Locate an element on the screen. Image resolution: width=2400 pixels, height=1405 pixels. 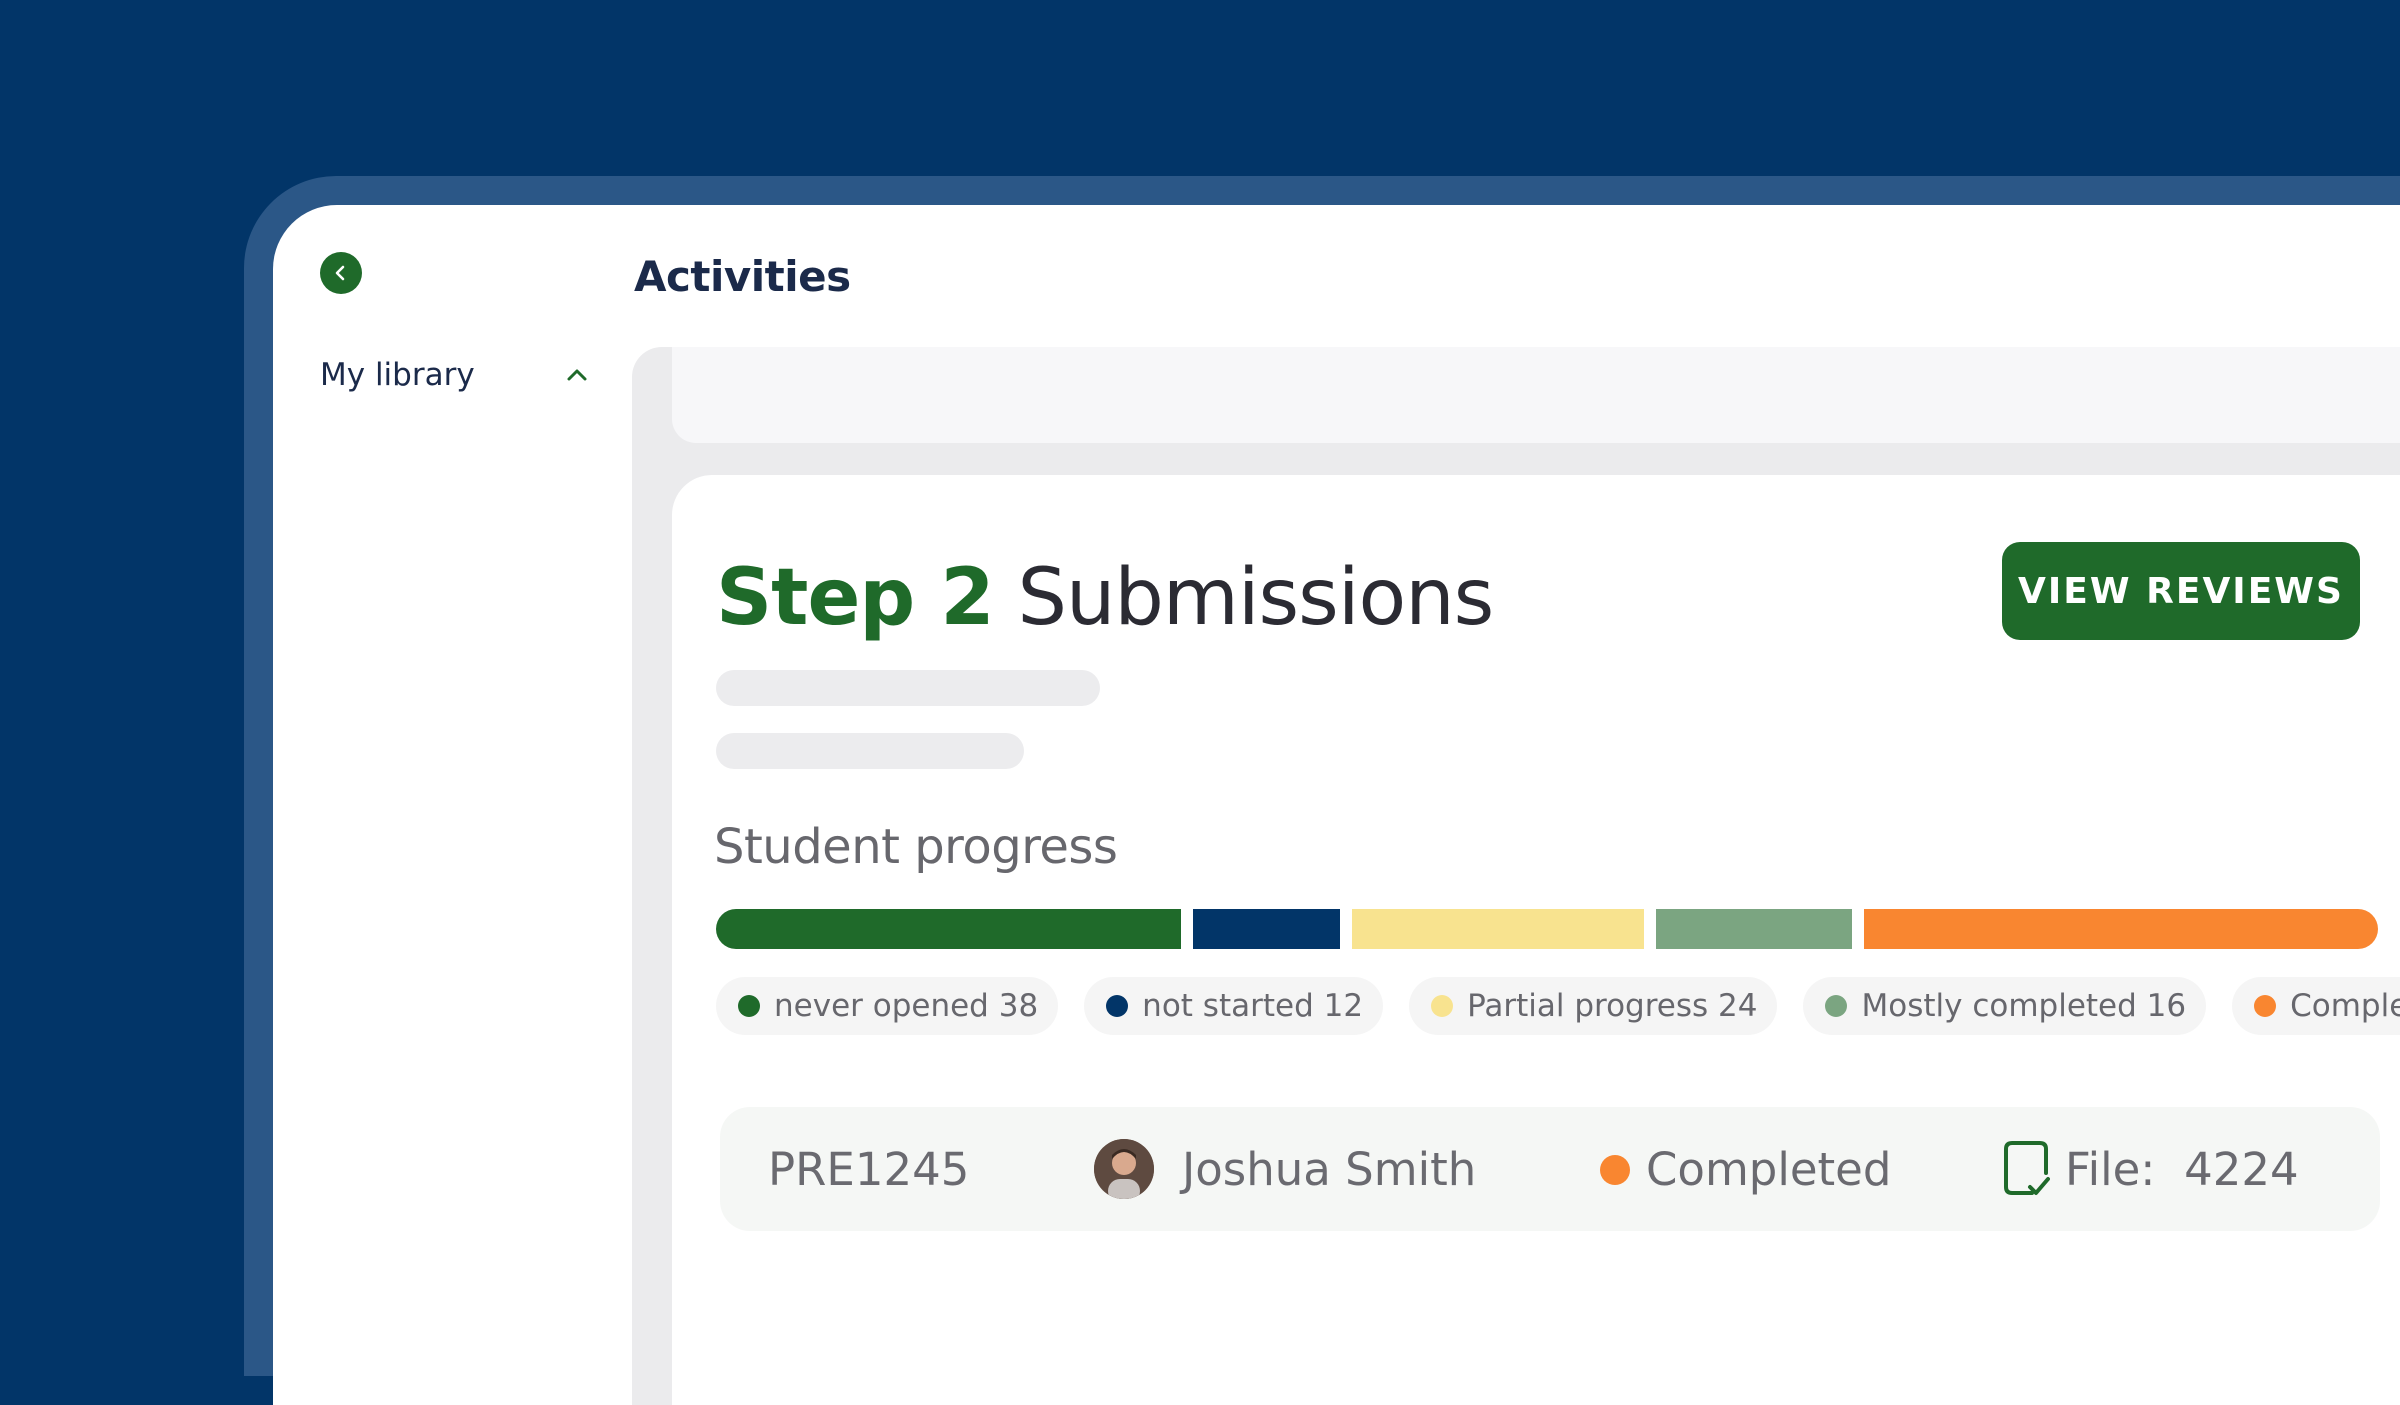
legend-item: not started 12 is located at coordinates (1234, 1006).